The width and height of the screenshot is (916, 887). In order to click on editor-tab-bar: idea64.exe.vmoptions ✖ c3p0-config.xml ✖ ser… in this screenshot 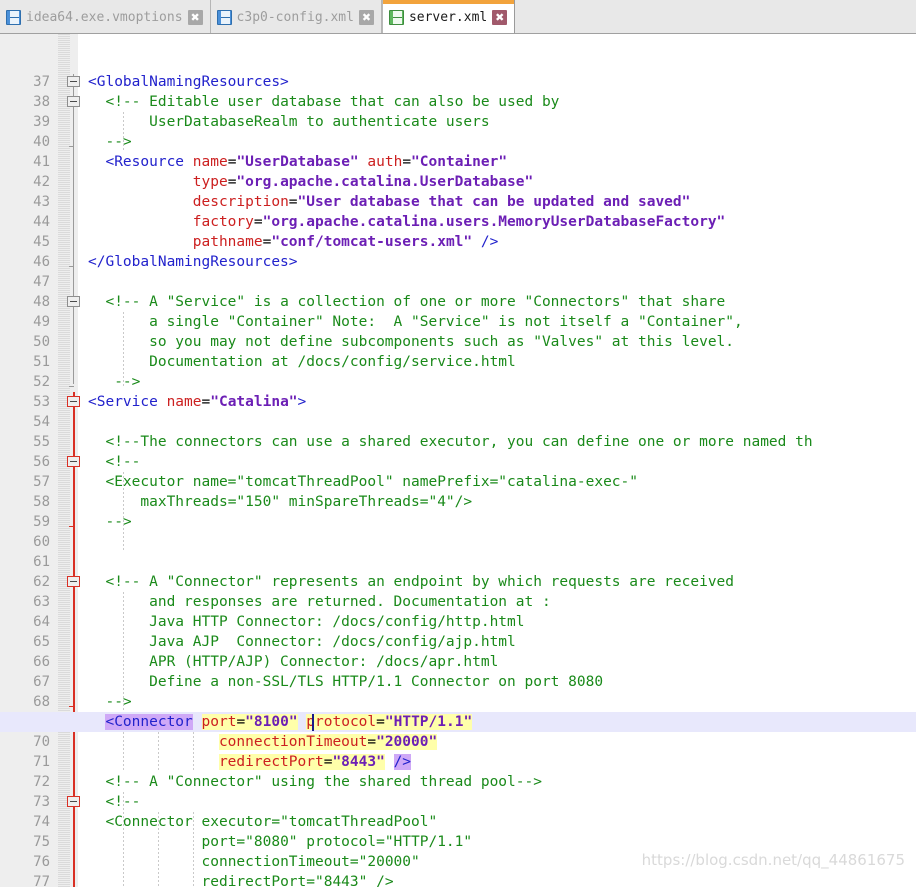, I will do `click(458, 17)`.